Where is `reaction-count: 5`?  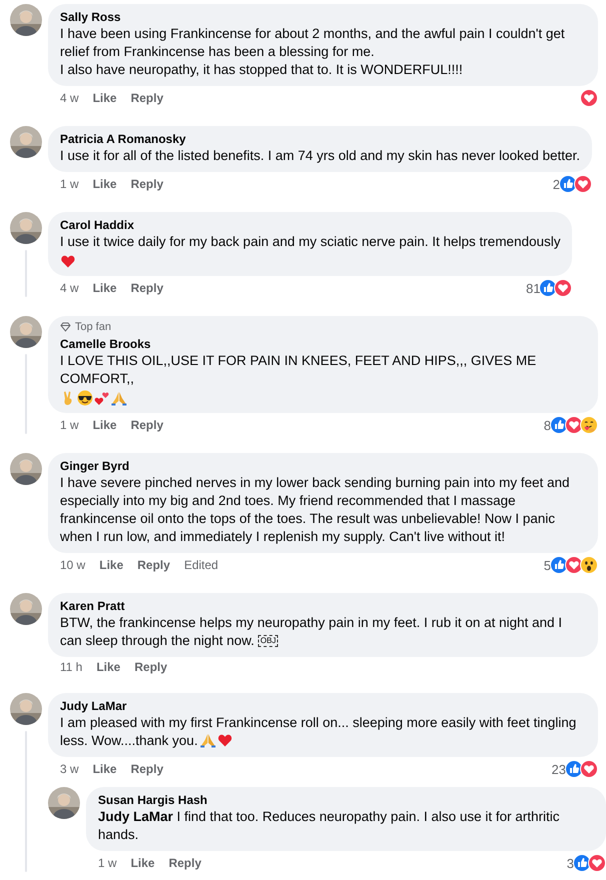
reaction-count: 5 is located at coordinates (547, 565).